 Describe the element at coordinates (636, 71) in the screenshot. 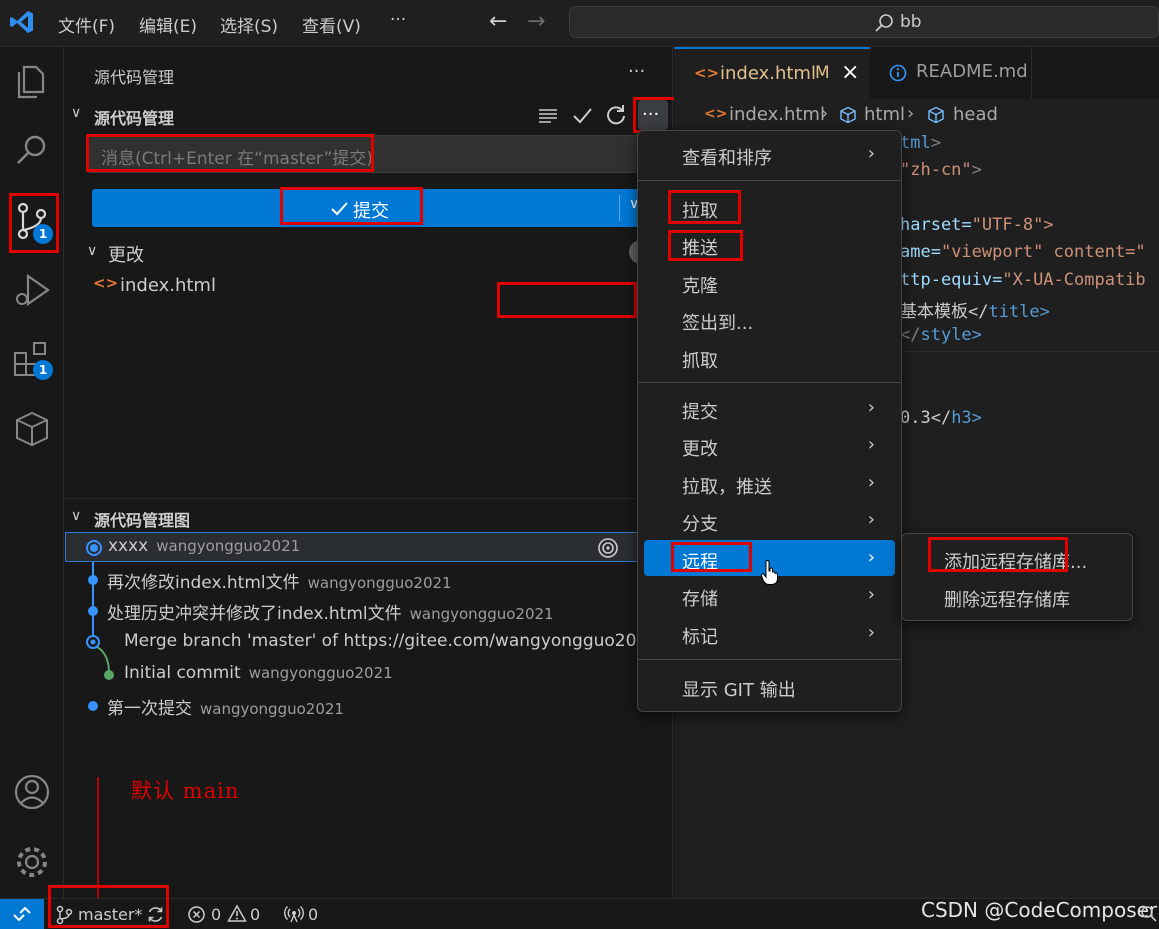

I see `sidebar-more-button: ···` at that location.